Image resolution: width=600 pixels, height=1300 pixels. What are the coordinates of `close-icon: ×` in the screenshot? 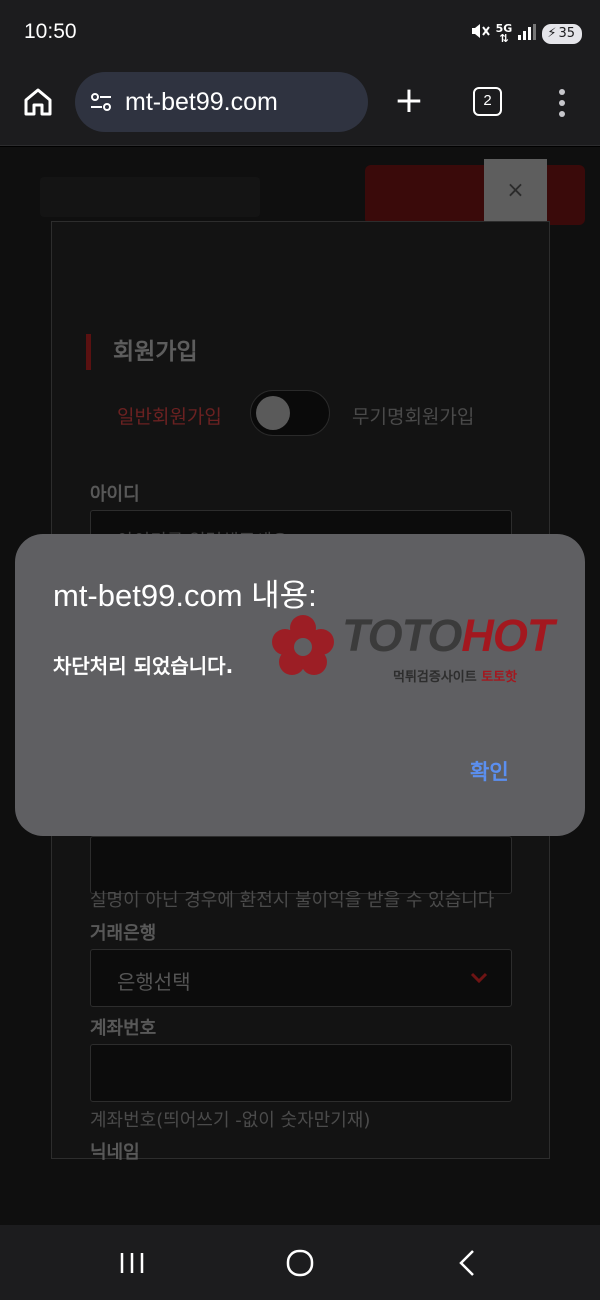 It's located at (515, 190).